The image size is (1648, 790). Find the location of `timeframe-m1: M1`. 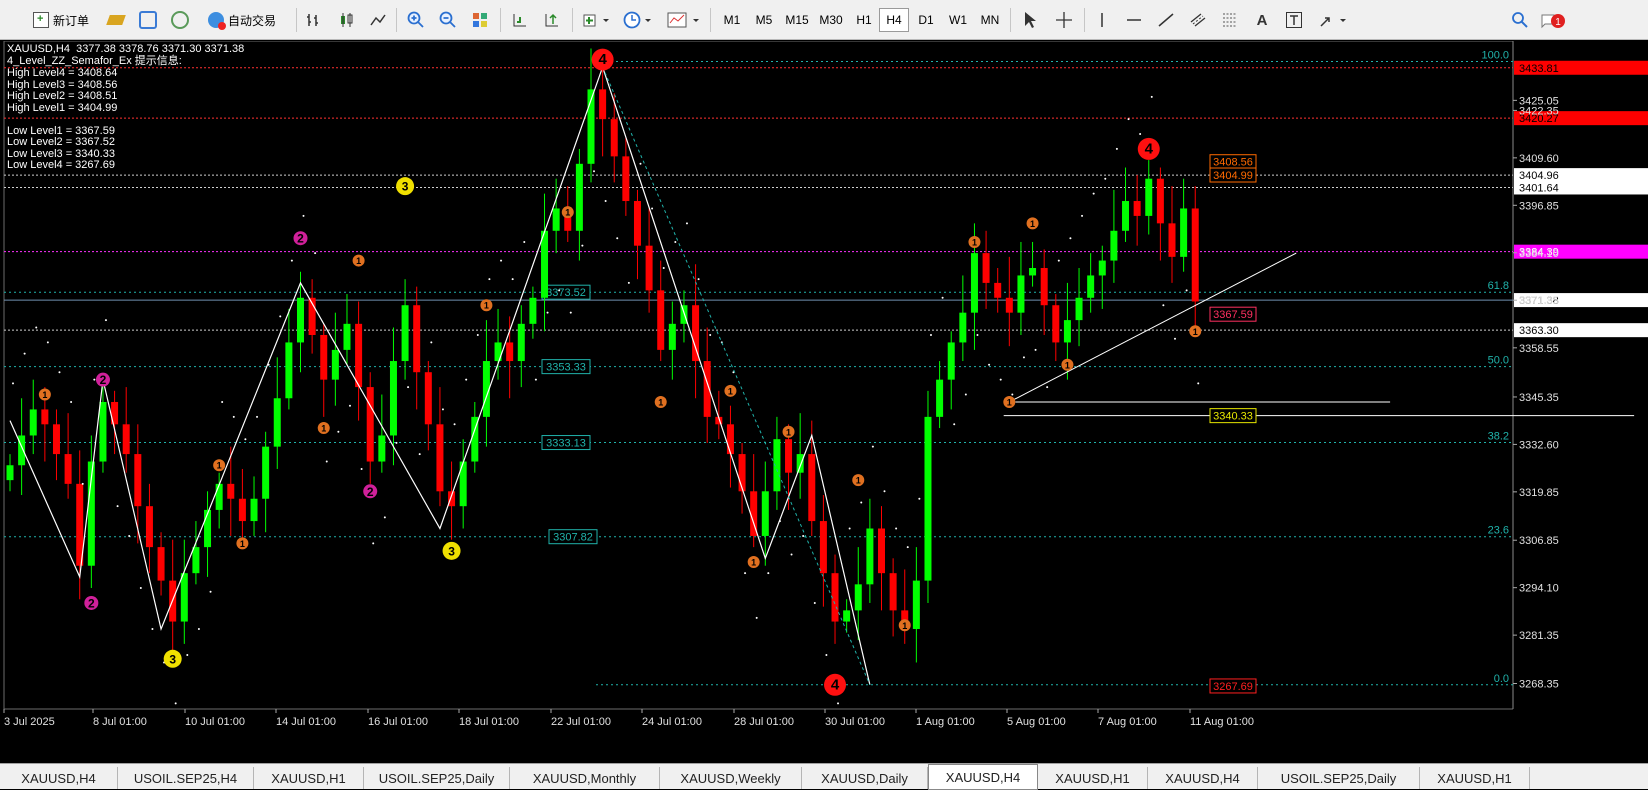

timeframe-m1: M1 is located at coordinates (732, 20).